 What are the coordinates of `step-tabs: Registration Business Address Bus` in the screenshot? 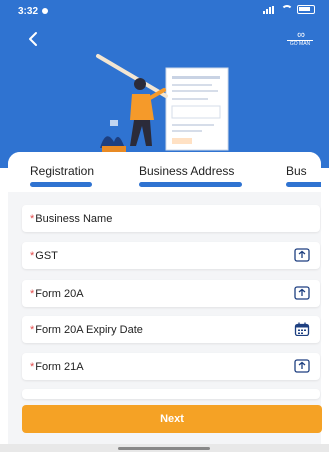 It's located at (164, 172).